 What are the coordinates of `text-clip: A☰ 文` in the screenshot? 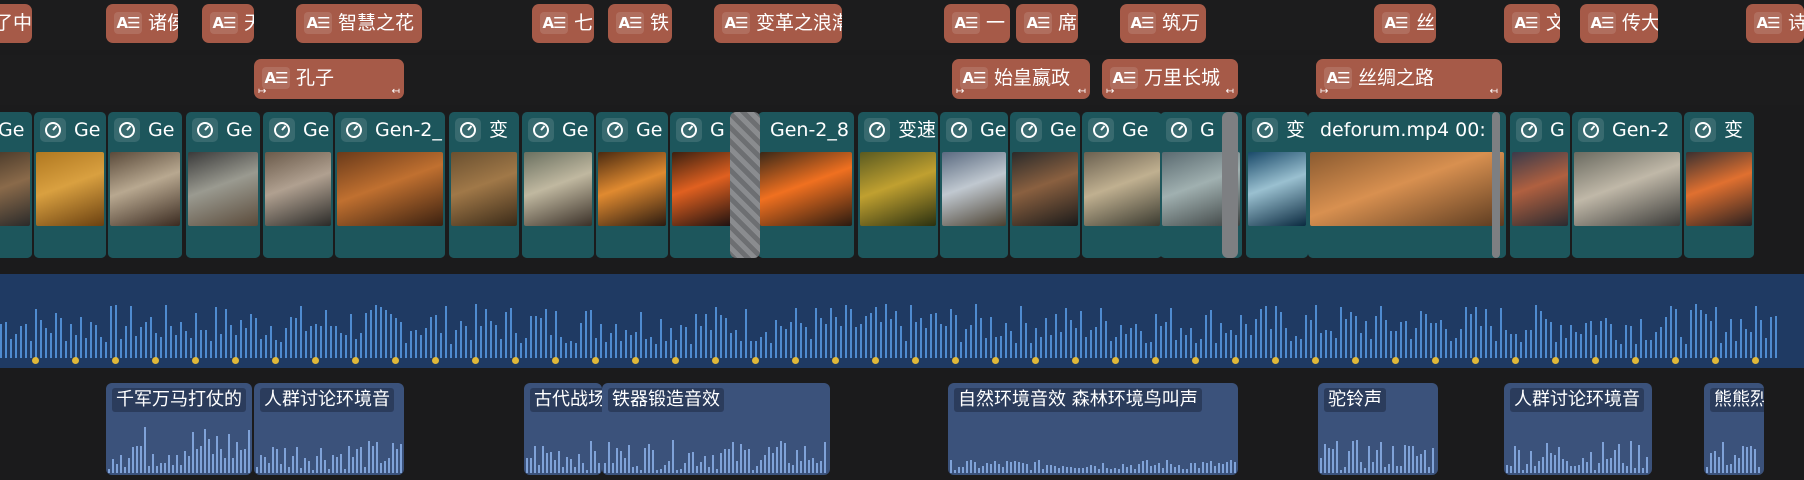 It's located at (1532, 23).